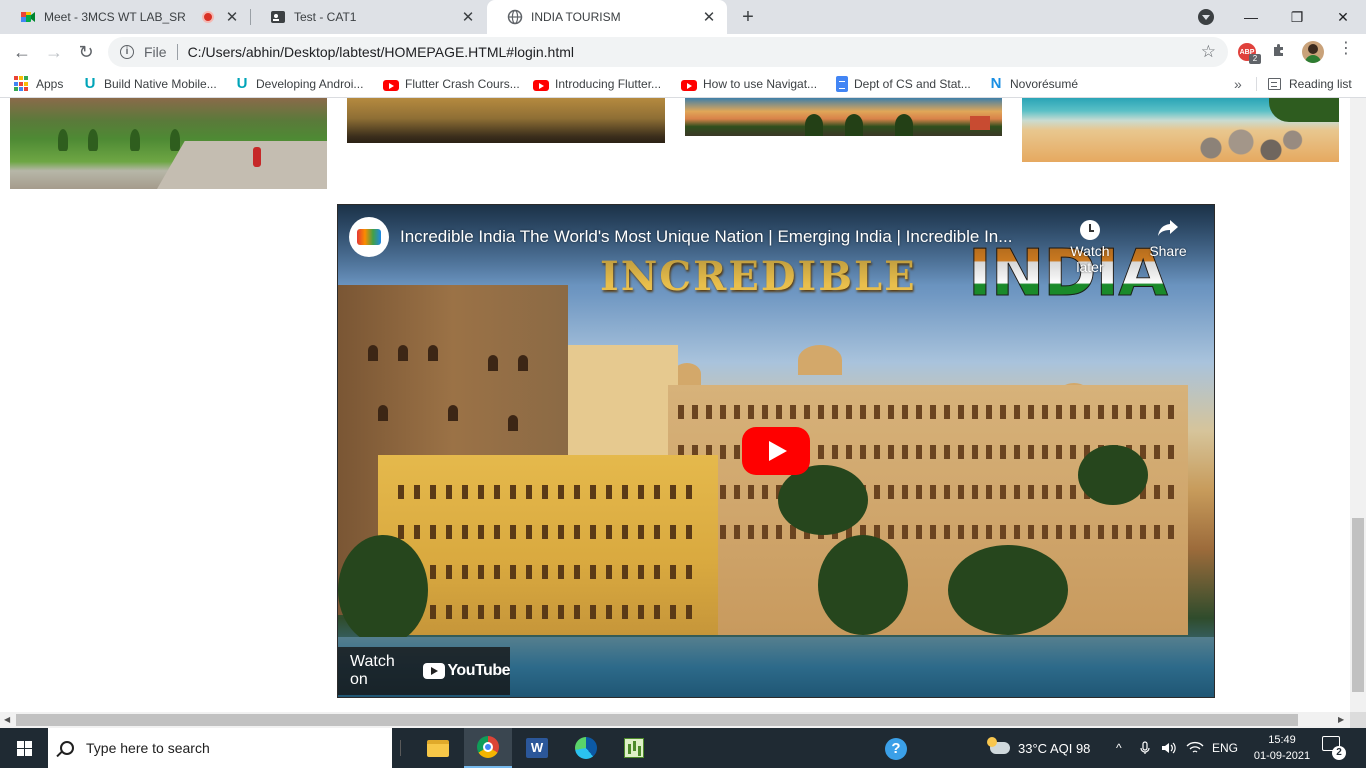 This screenshot has height=768, width=1366. Describe the element at coordinates (1343, 17) in the screenshot. I see `close-window-button: ✕` at that location.